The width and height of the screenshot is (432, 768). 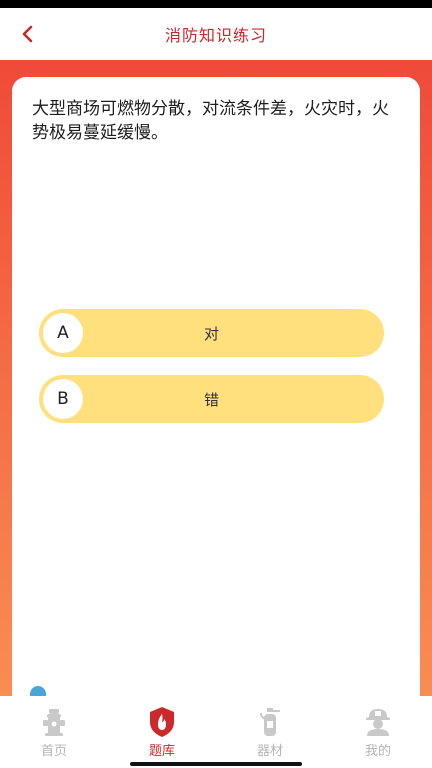 I want to click on tab-equipment: 器材, so click(x=270, y=732).